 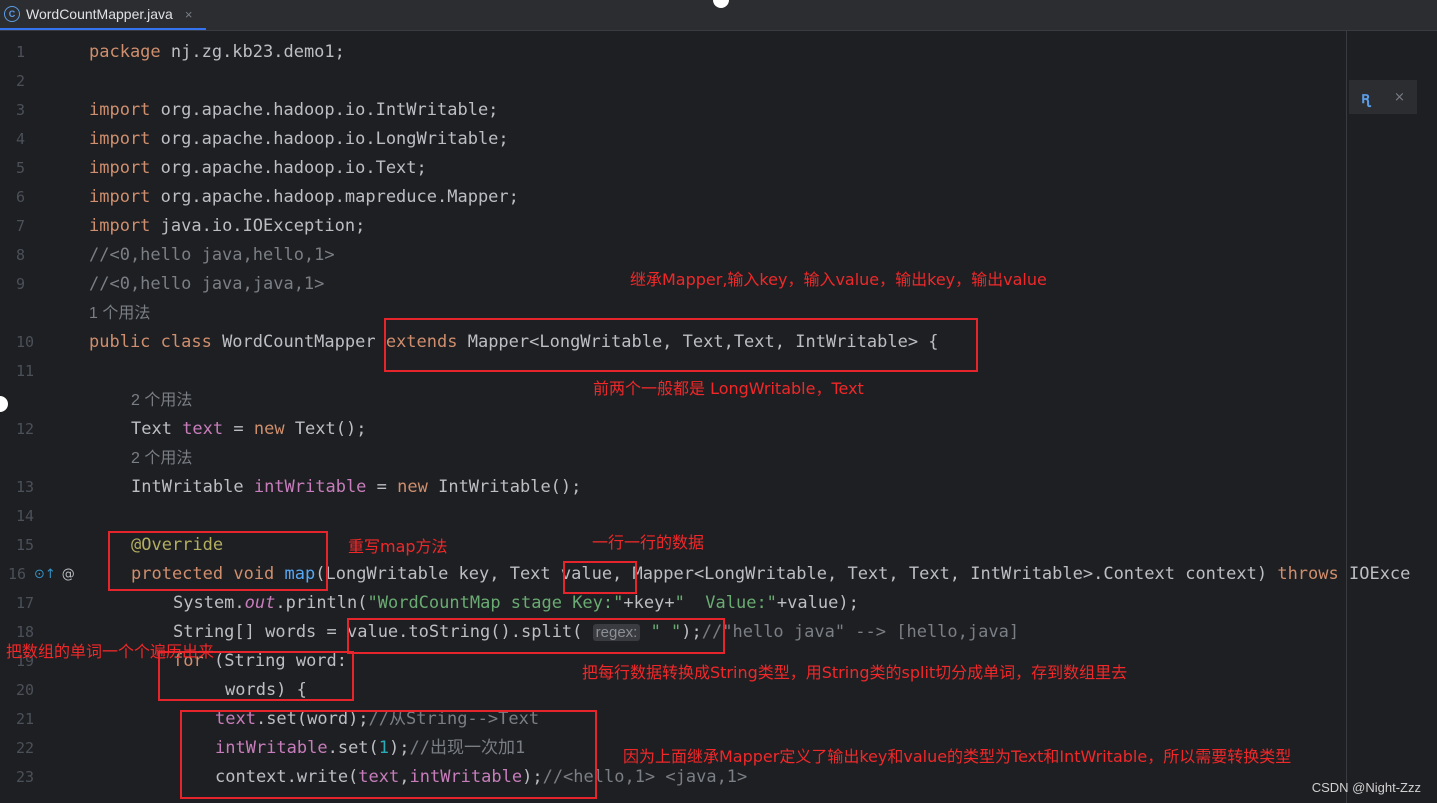 I want to click on line-number: 21, so click(x=25, y=719).